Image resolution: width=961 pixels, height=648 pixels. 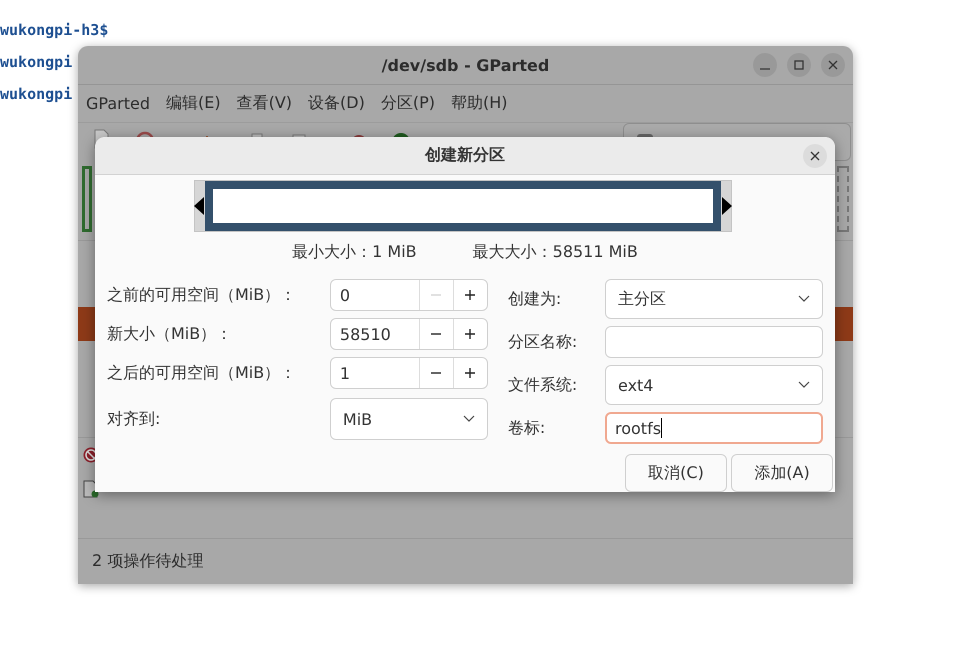 What do you see at coordinates (87, 199) in the screenshot?
I see `partition-block` at bounding box center [87, 199].